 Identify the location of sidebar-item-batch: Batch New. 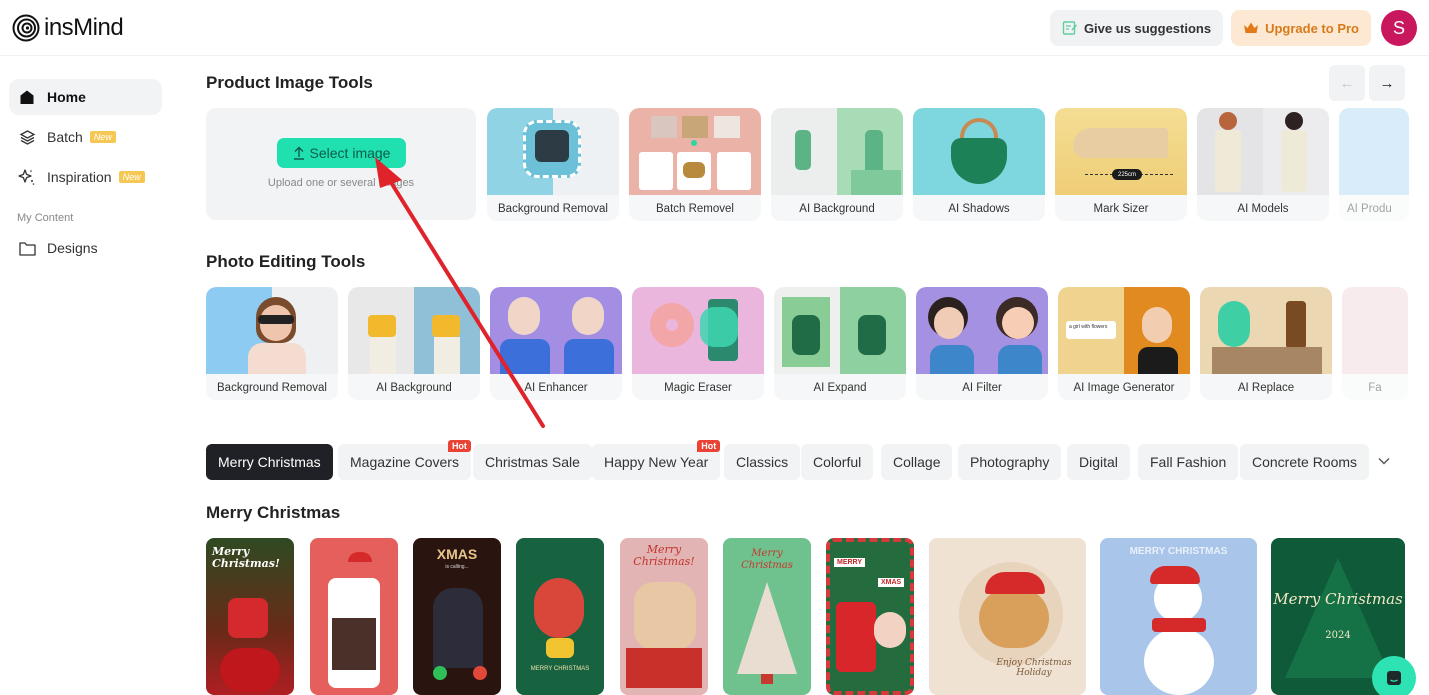
(85, 137).